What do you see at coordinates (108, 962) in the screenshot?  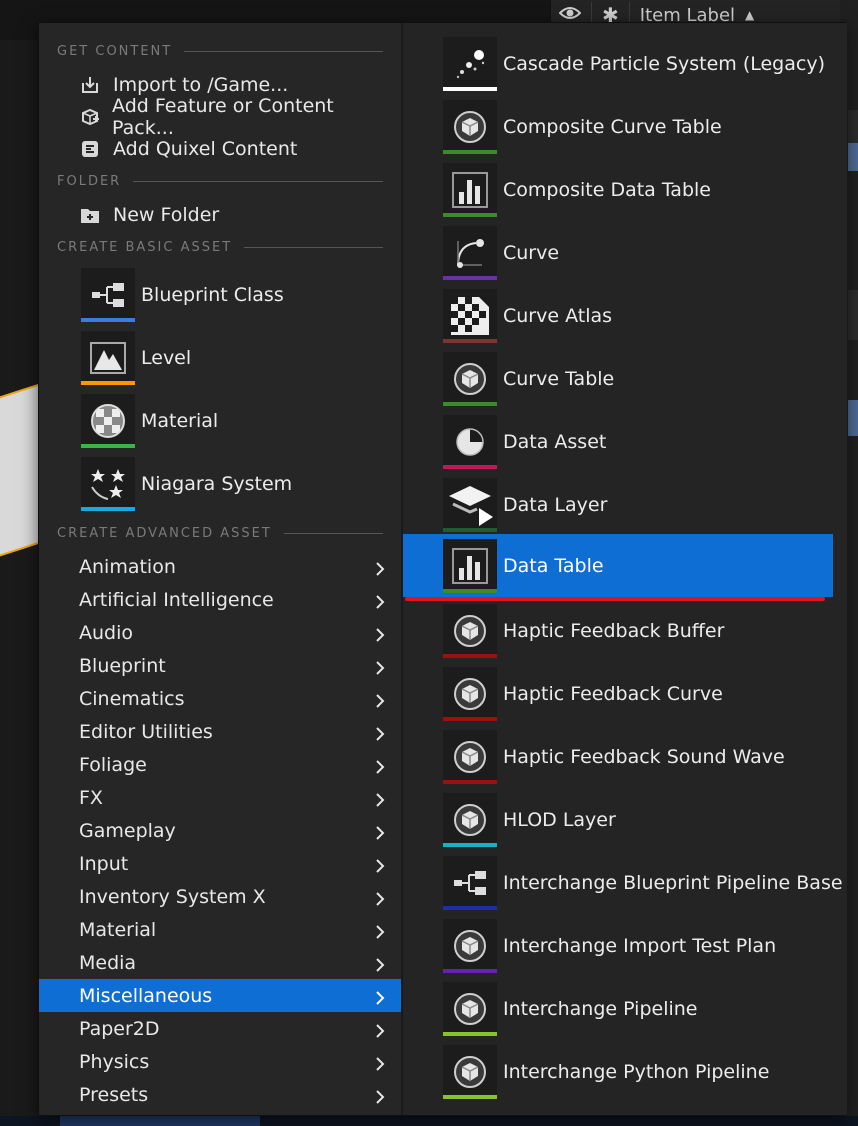 I see `category-label: Media` at bounding box center [108, 962].